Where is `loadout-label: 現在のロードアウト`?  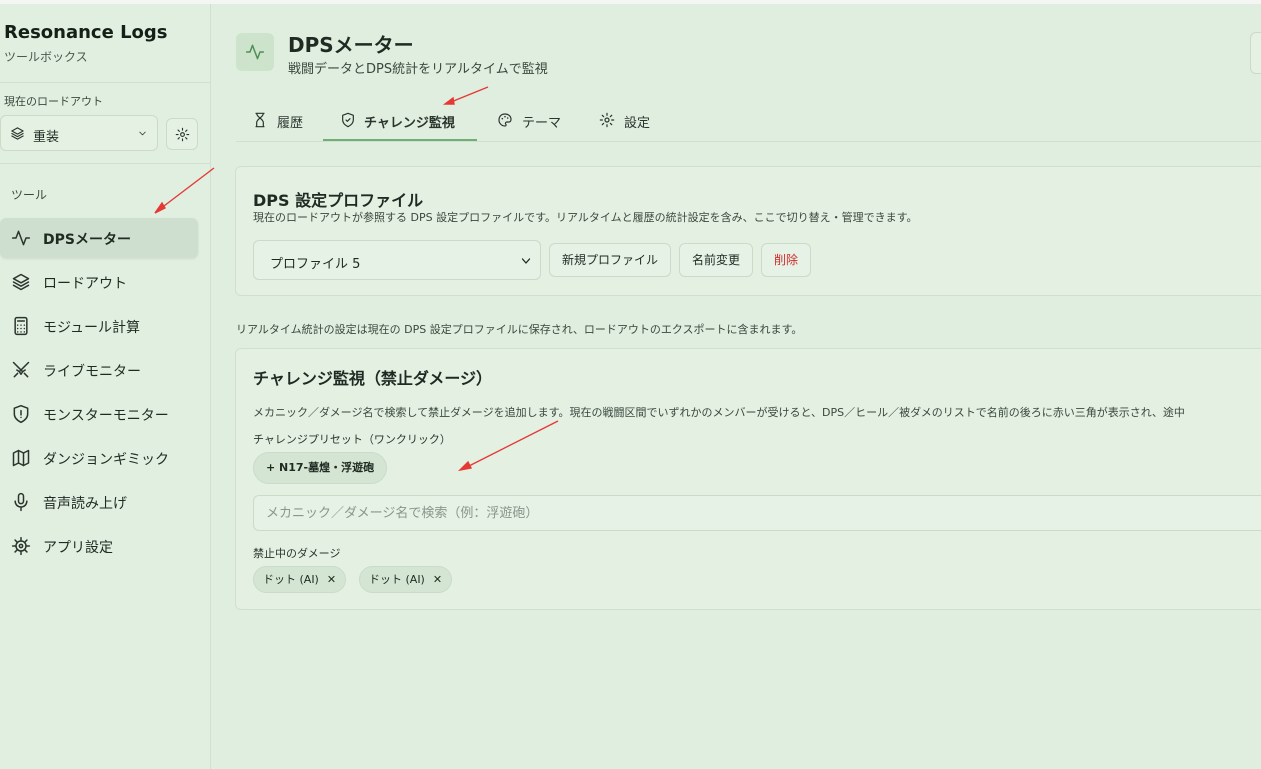
loadout-label: 現在のロードアウト is located at coordinates (53, 101).